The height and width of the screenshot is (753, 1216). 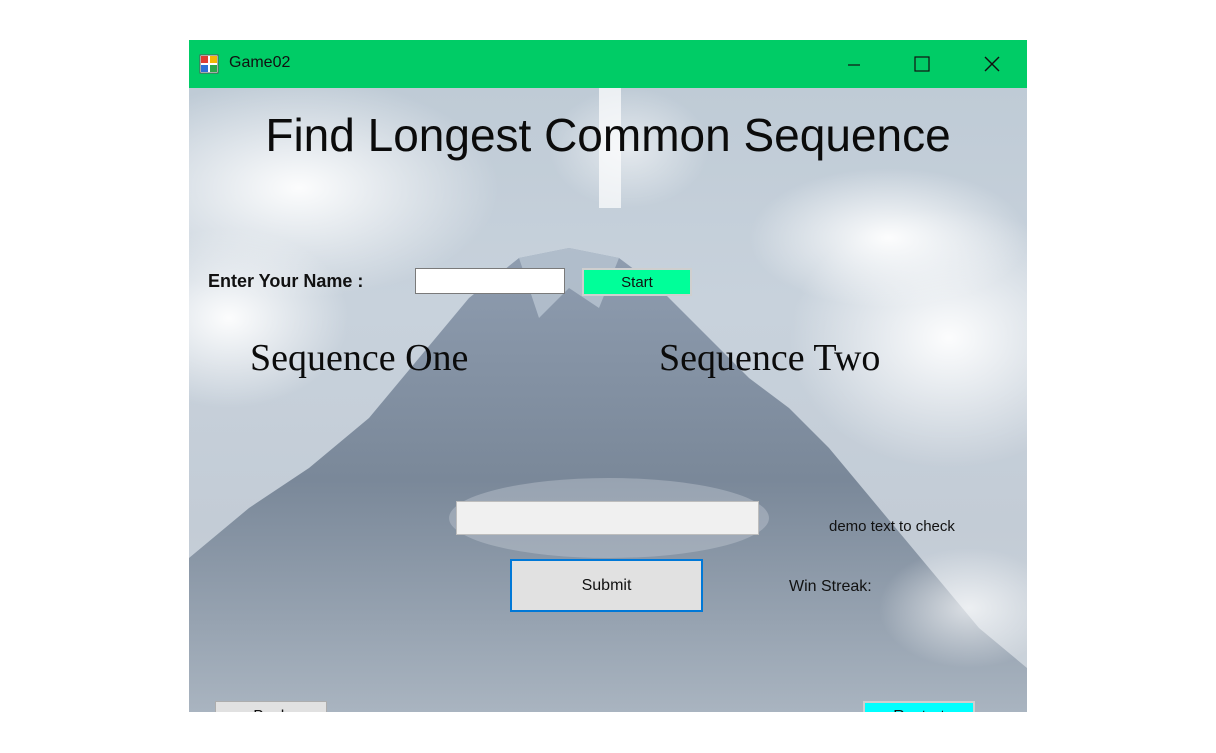 What do you see at coordinates (608, 135) in the screenshot?
I see `page-title: Find Longest Common Sequence` at bounding box center [608, 135].